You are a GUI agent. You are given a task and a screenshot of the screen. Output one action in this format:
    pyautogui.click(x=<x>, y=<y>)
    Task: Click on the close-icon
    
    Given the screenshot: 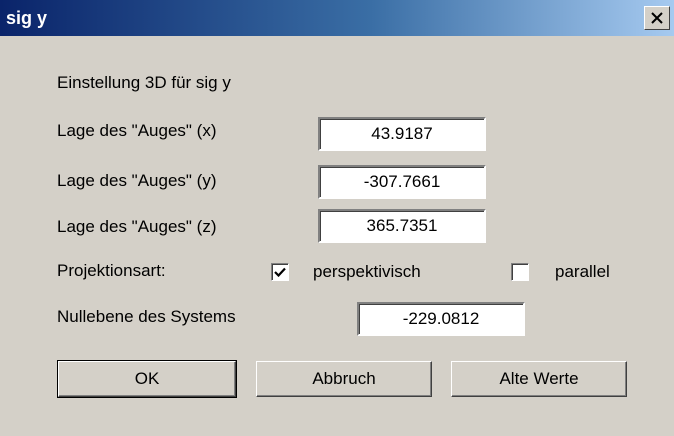 What is the action you would take?
    pyautogui.click(x=657, y=18)
    